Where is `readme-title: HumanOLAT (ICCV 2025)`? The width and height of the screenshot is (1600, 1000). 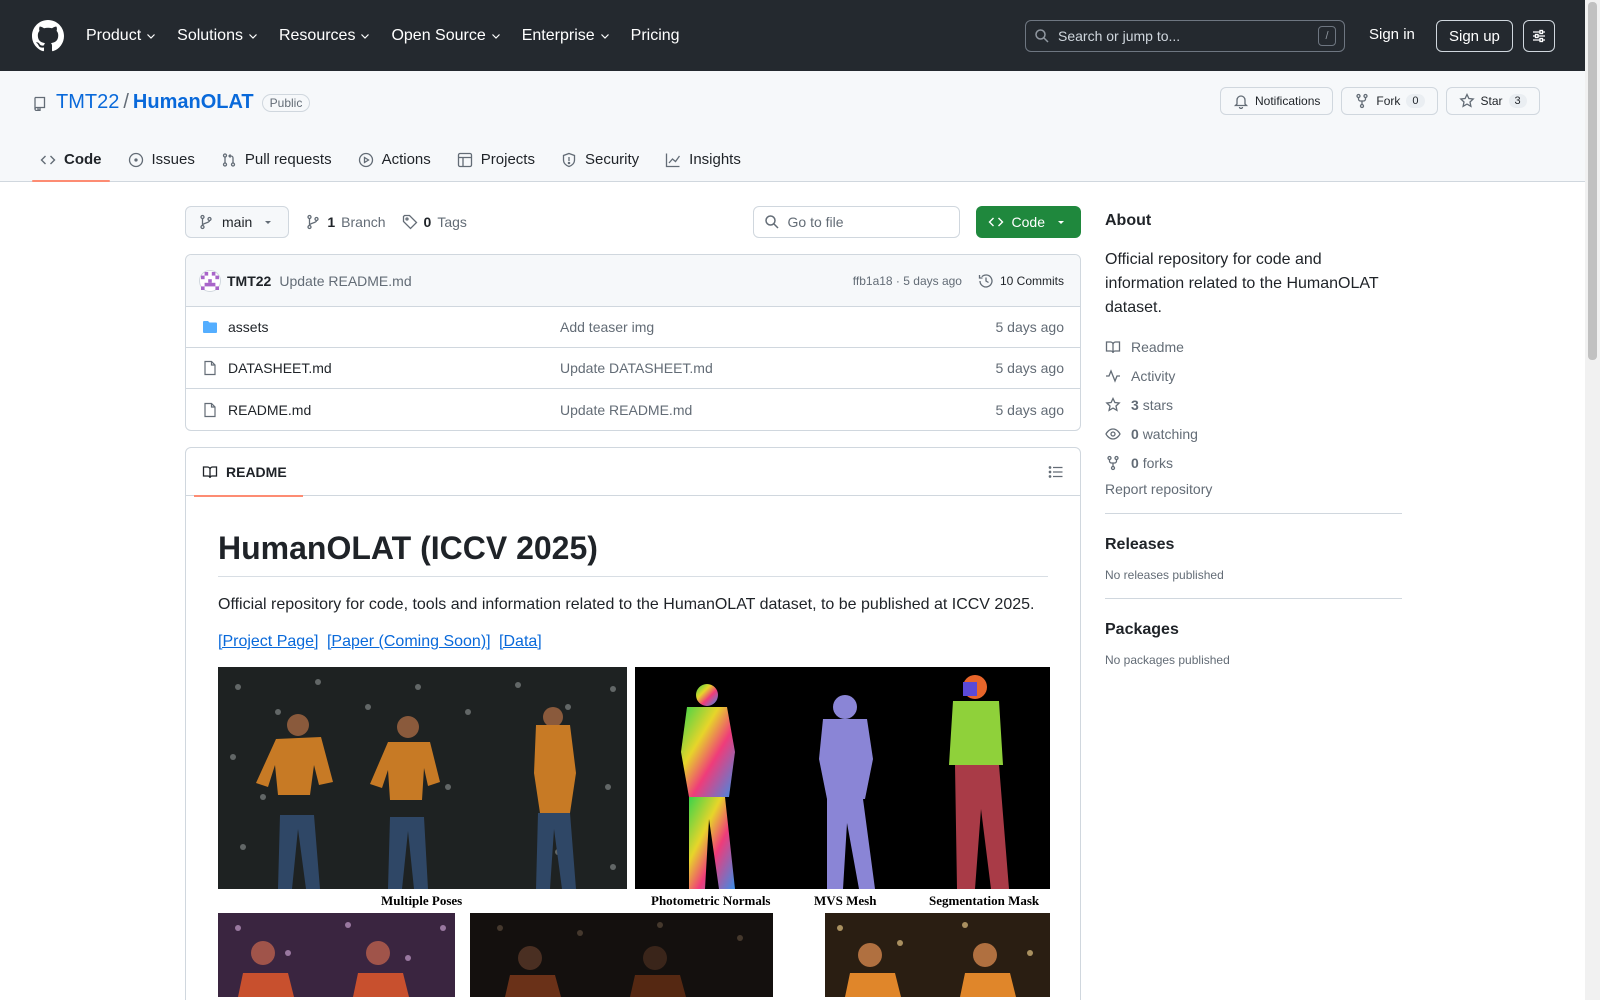 readme-title: HumanOLAT (ICCV 2025) is located at coordinates (633, 552).